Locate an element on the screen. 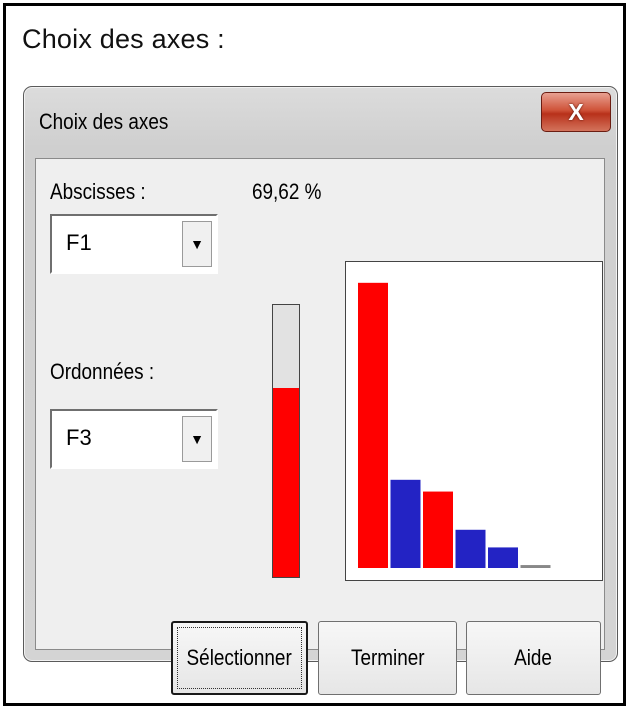 The width and height of the screenshot is (629, 709). abscisses-select: F1 ▼ is located at coordinates (134, 244).